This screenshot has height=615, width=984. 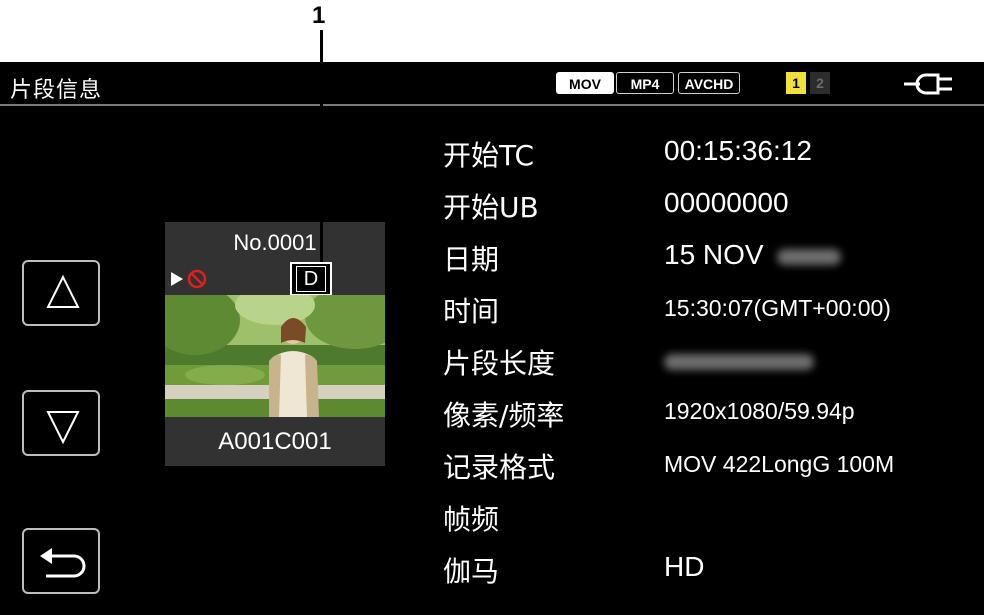 I want to click on value-start-ub: 00000000, so click(x=726, y=202).